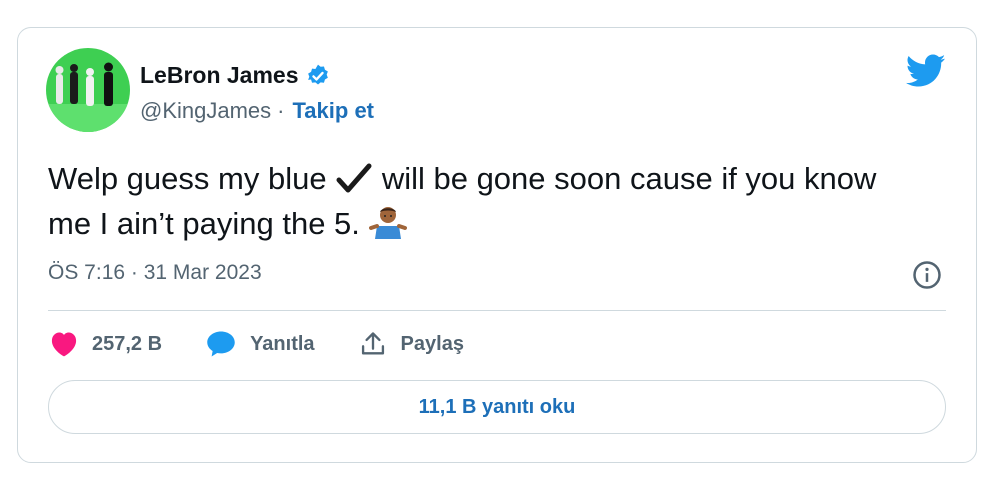 The image size is (1000, 482). What do you see at coordinates (155, 273) in the screenshot?
I see `tweet-timestamp: ÖS 7:16 · 31 Mar 2023` at bounding box center [155, 273].